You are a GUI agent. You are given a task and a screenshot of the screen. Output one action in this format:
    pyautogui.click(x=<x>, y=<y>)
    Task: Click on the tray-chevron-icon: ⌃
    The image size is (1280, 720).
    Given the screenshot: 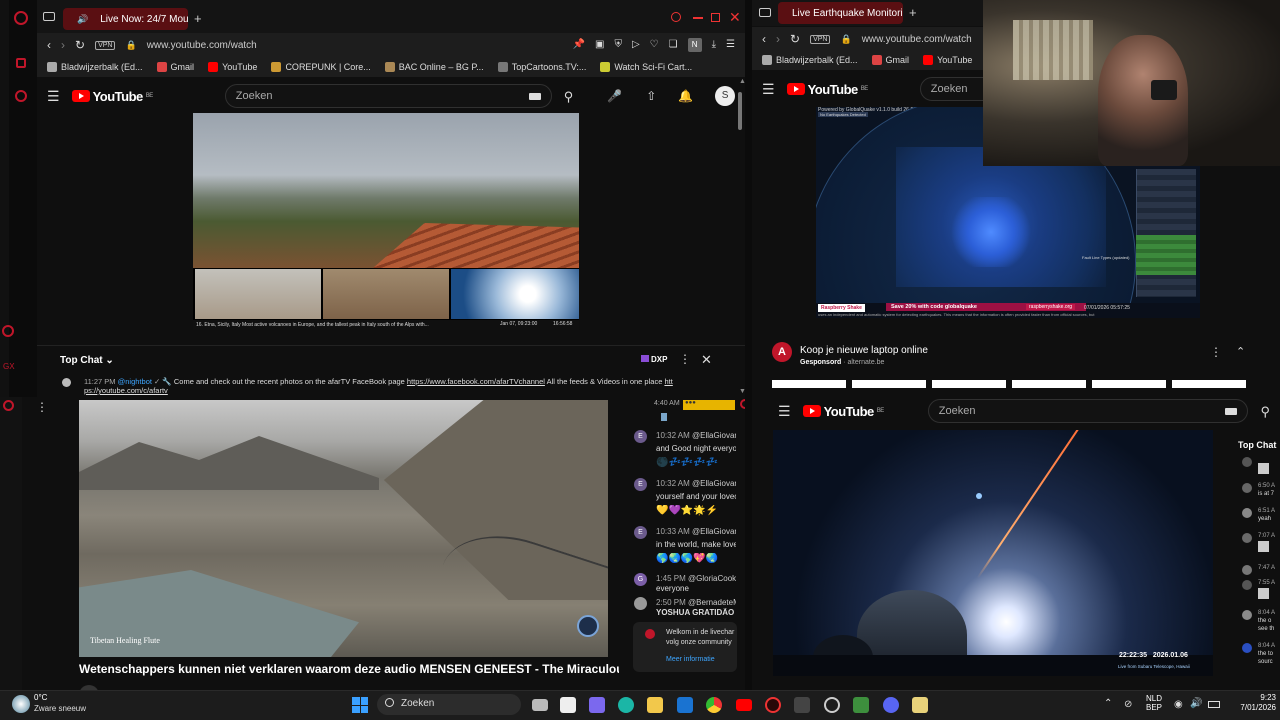 What is the action you would take?
    pyautogui.click(x=1108, y=703)
    